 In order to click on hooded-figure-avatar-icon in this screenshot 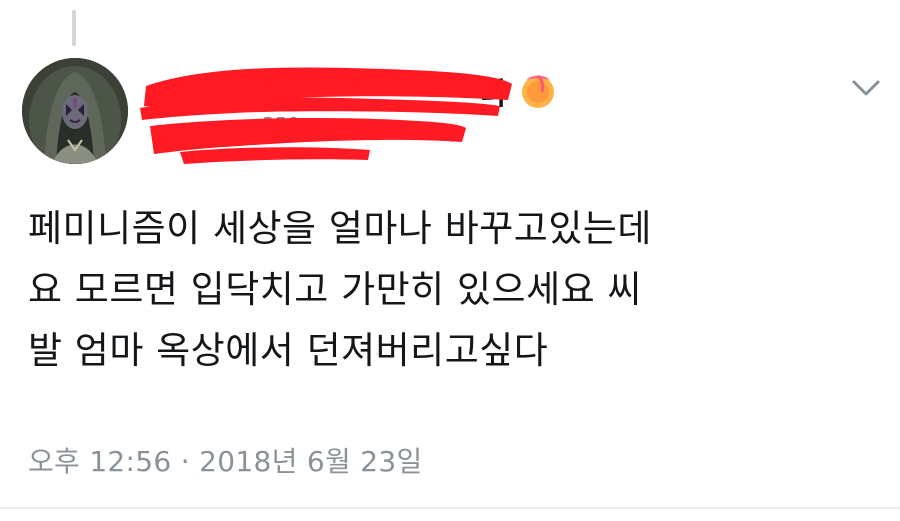, I will do `click(75, 111)`.